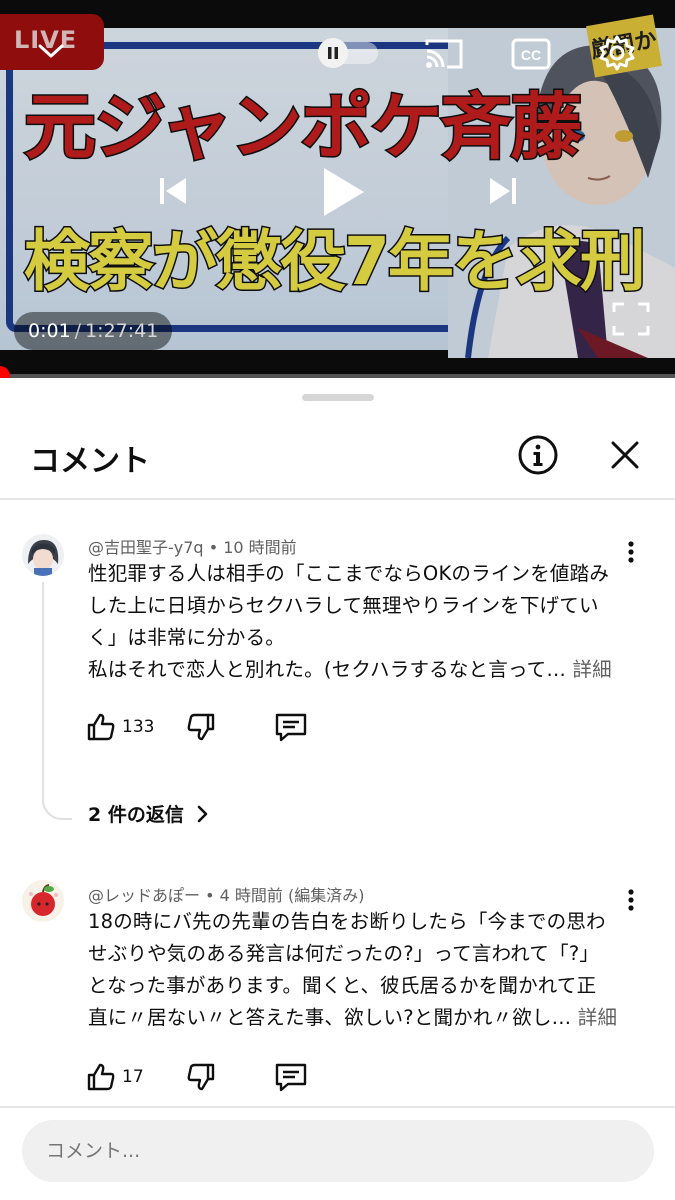 The height and width of the screenshot is (1200, 675). I want to click on fullscreen-button, so click(631, 319).